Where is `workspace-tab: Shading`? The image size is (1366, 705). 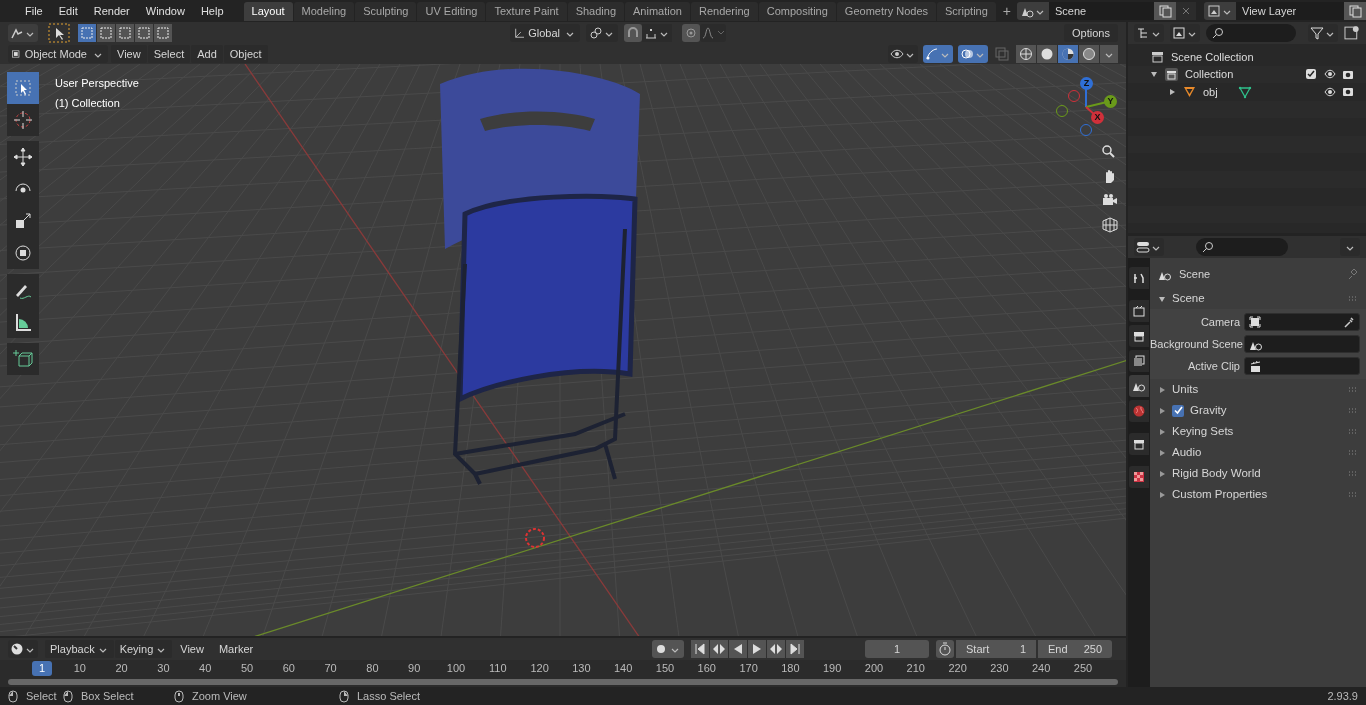
workspace-tab: Shading is located at coordinates (596, 11).